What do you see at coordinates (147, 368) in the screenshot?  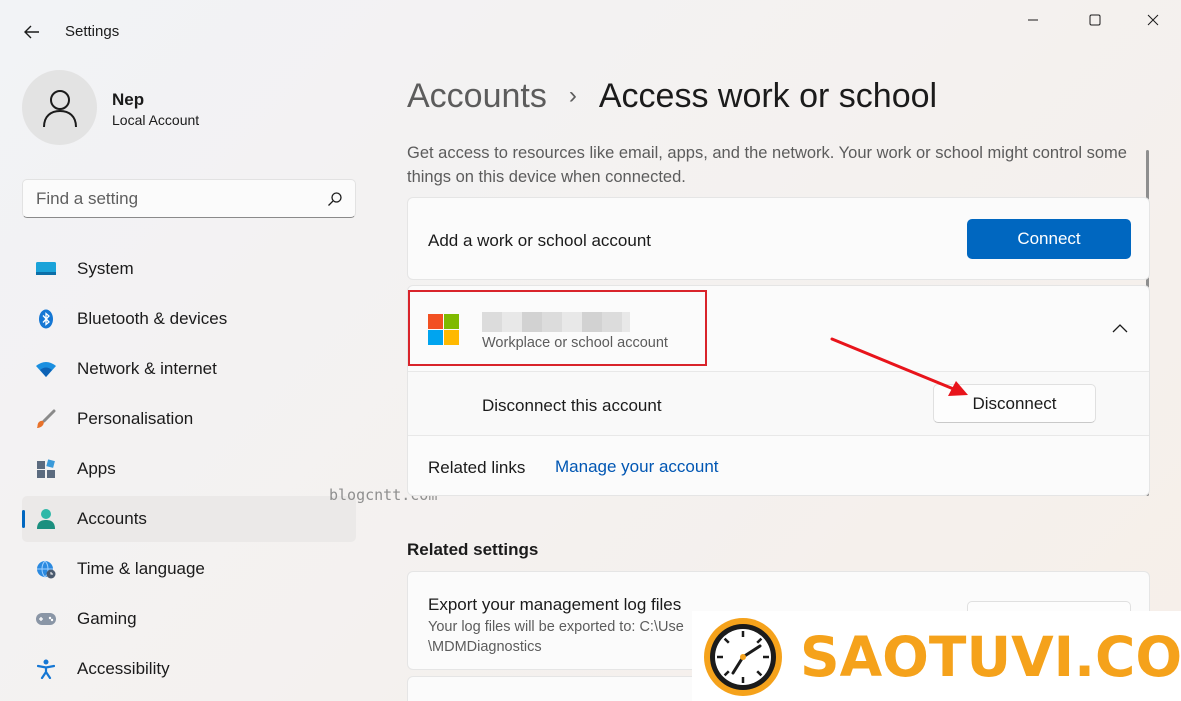 I see `sidebar-item-label: Network & internet` at bounding box center [147, 368].